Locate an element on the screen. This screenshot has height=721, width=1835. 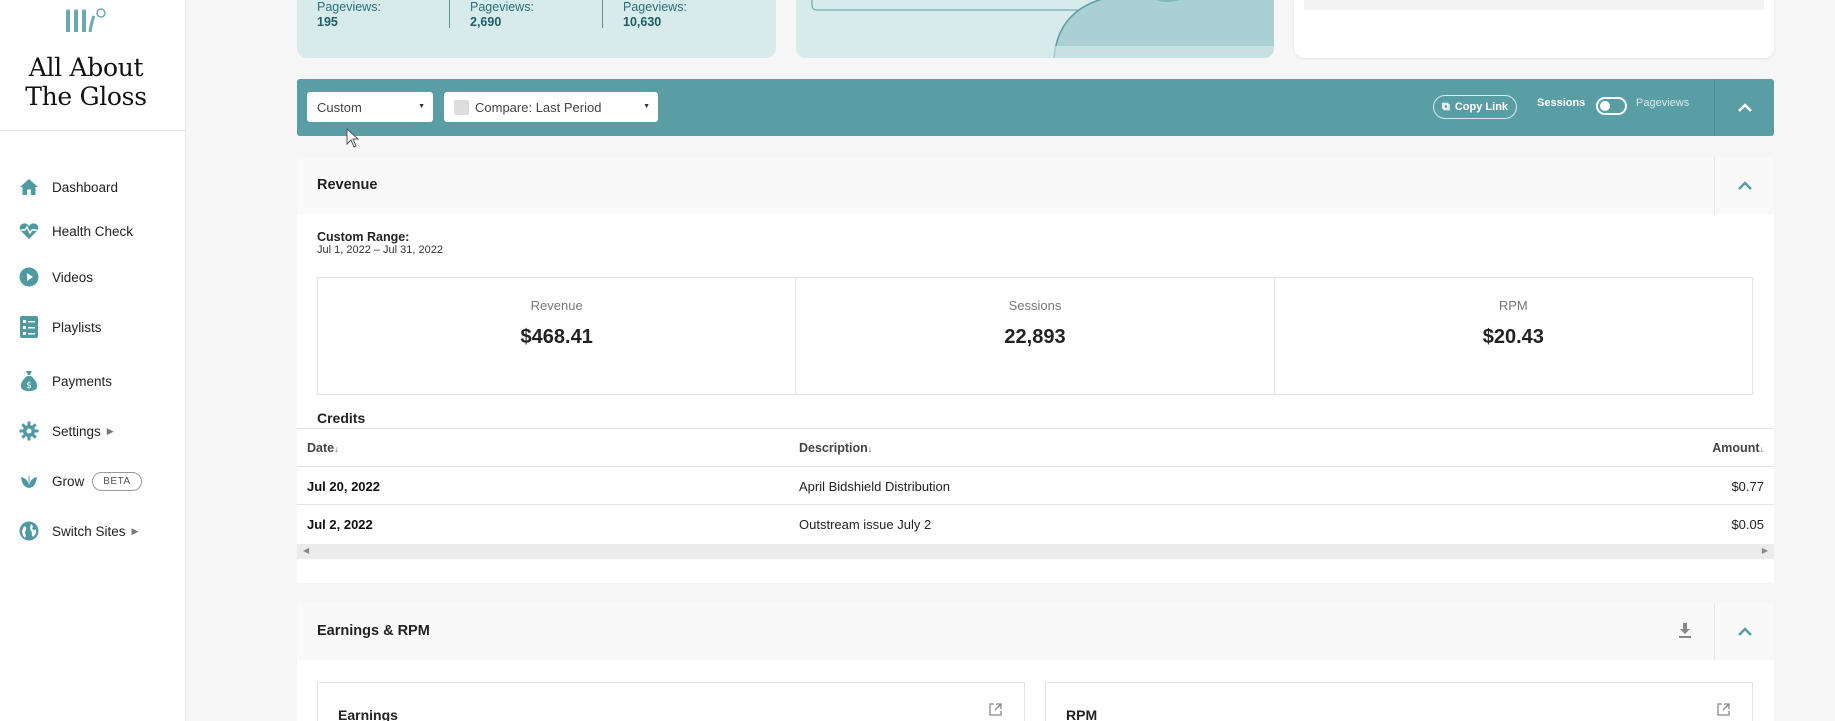
play-circle-icon is located at coordinates (29, 277).